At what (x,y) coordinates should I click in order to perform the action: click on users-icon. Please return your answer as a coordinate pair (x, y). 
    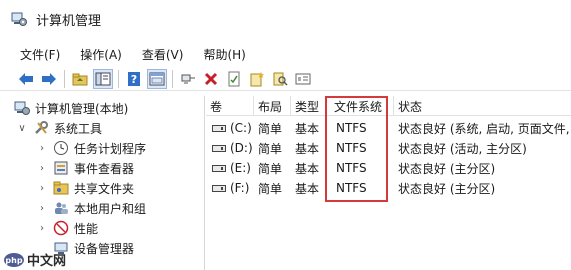
    Looking at the image, I should click on (61, 208).